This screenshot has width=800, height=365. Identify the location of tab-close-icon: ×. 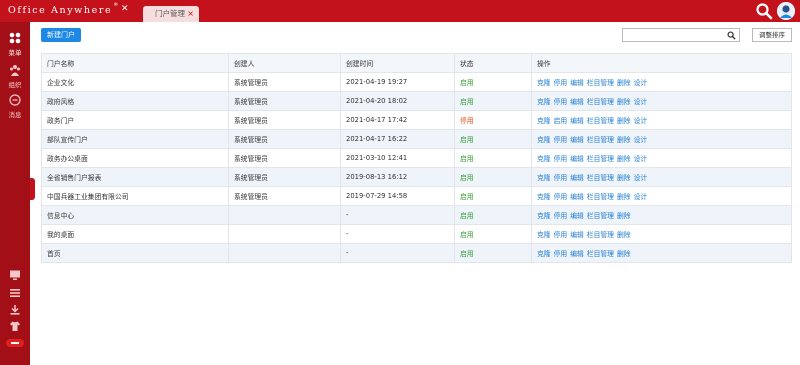
(190, 14).